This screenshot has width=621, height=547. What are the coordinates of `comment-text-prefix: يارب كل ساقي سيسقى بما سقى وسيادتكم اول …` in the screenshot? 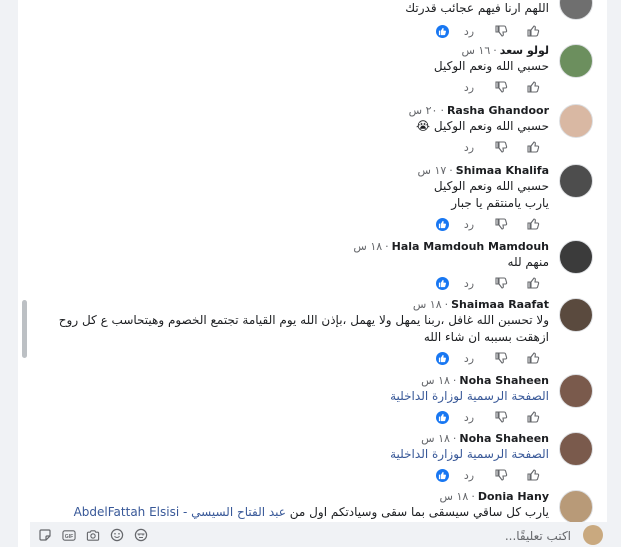 It's located at (419, 512).